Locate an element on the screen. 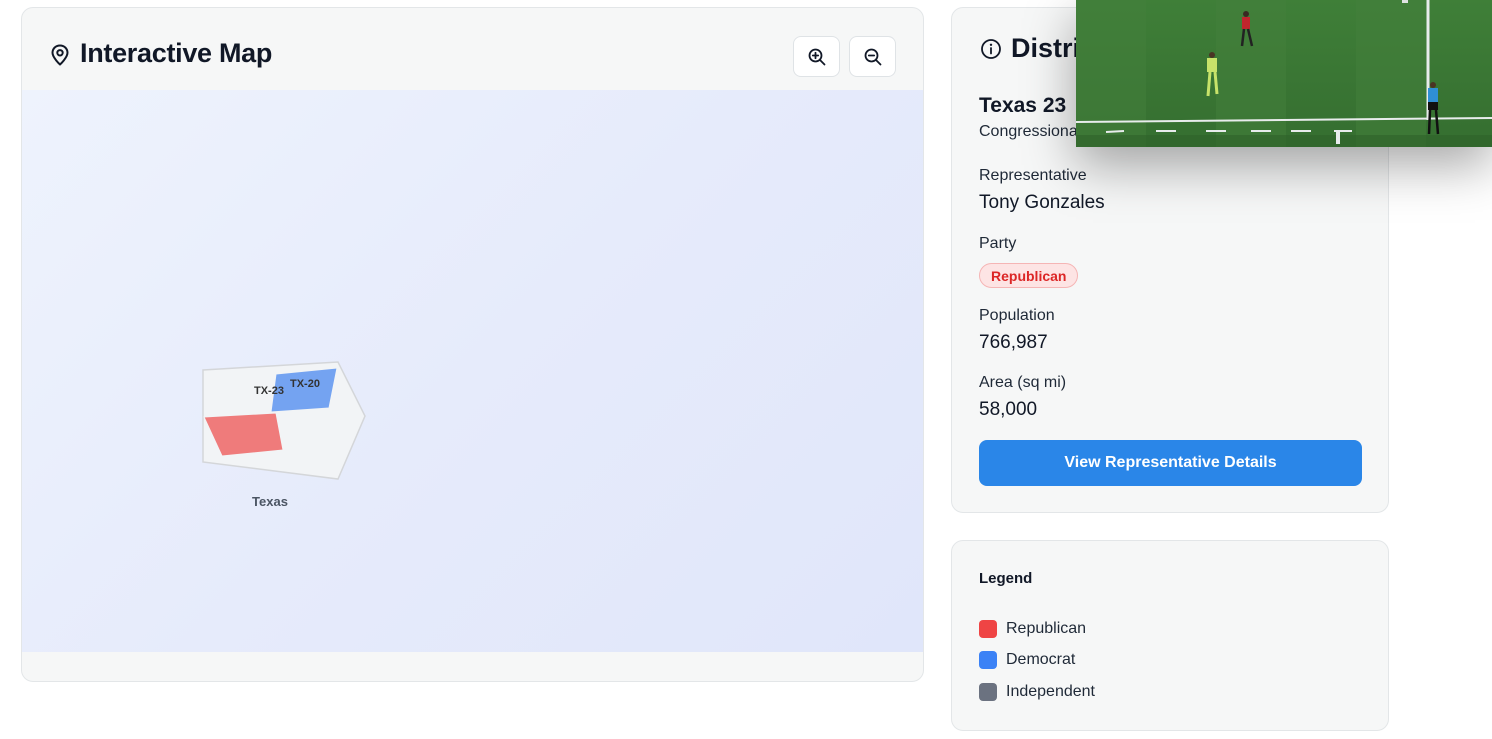 This screenshot has width=1492, height=739. legend-label: Independent is located at coordinates (1050, 691).